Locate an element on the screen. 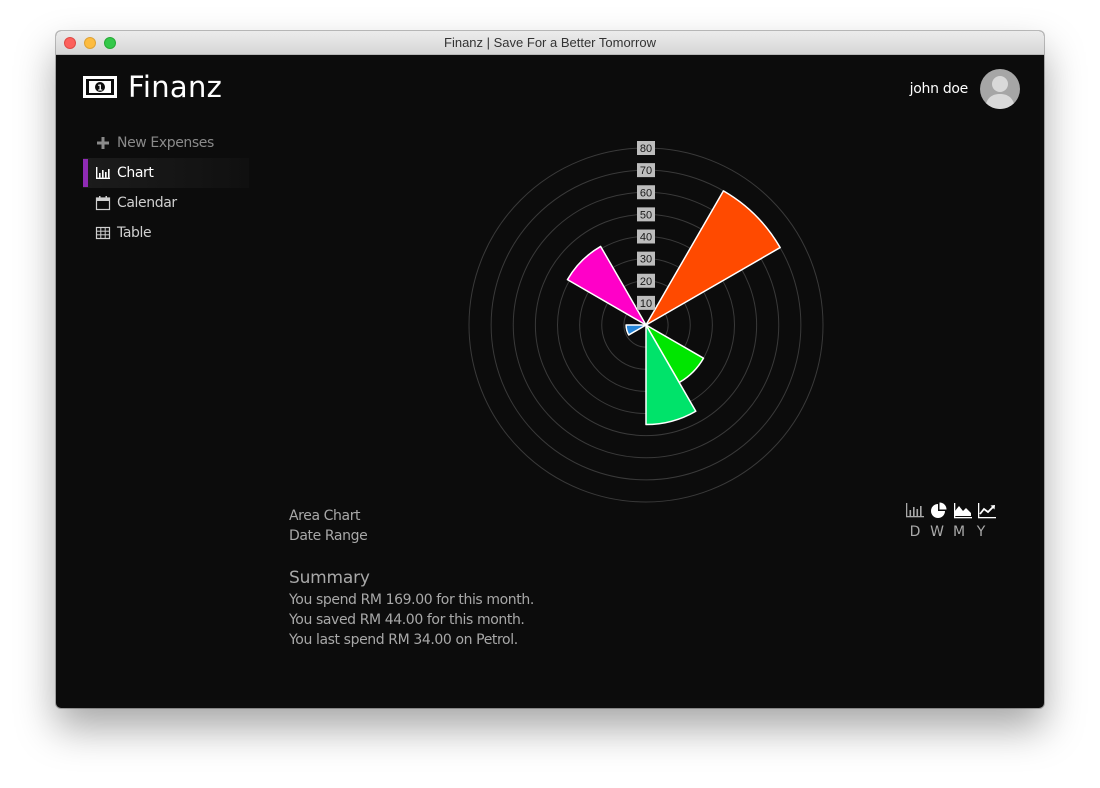 Image resolution: width=1100 pixels, height=788 pixels. tick-label: 20 is located at coordinates (646, 280).